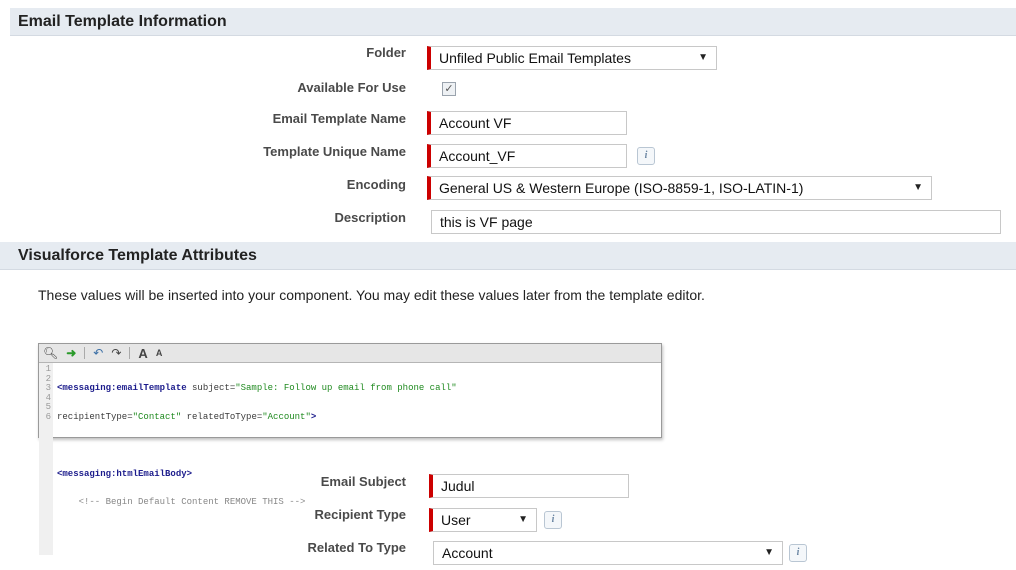 The height and width of the screenshot is (570, 1016). Describe the element at coordinates (535, 58) in the screenshot. I see `folder-value: Unfiled Public Email Templates` at that location.